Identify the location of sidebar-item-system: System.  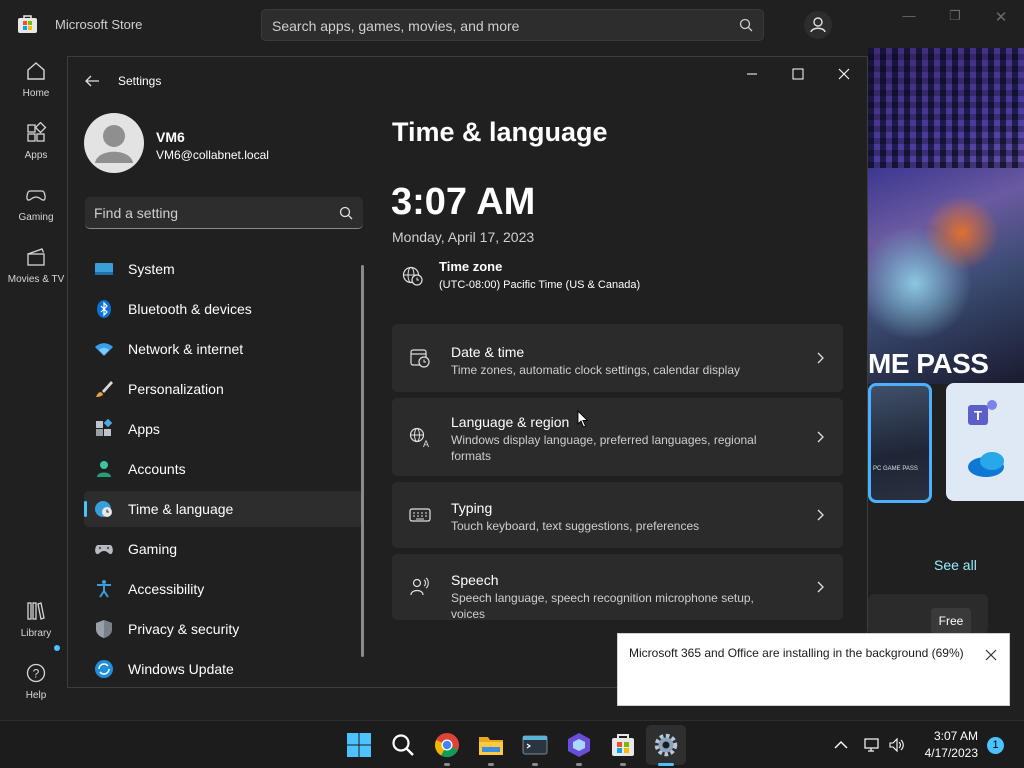
(224, 269).